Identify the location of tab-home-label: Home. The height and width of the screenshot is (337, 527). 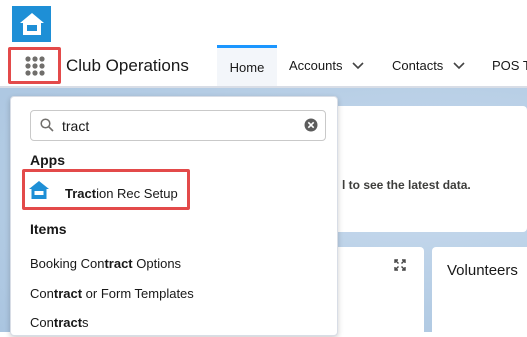
(247, 67).